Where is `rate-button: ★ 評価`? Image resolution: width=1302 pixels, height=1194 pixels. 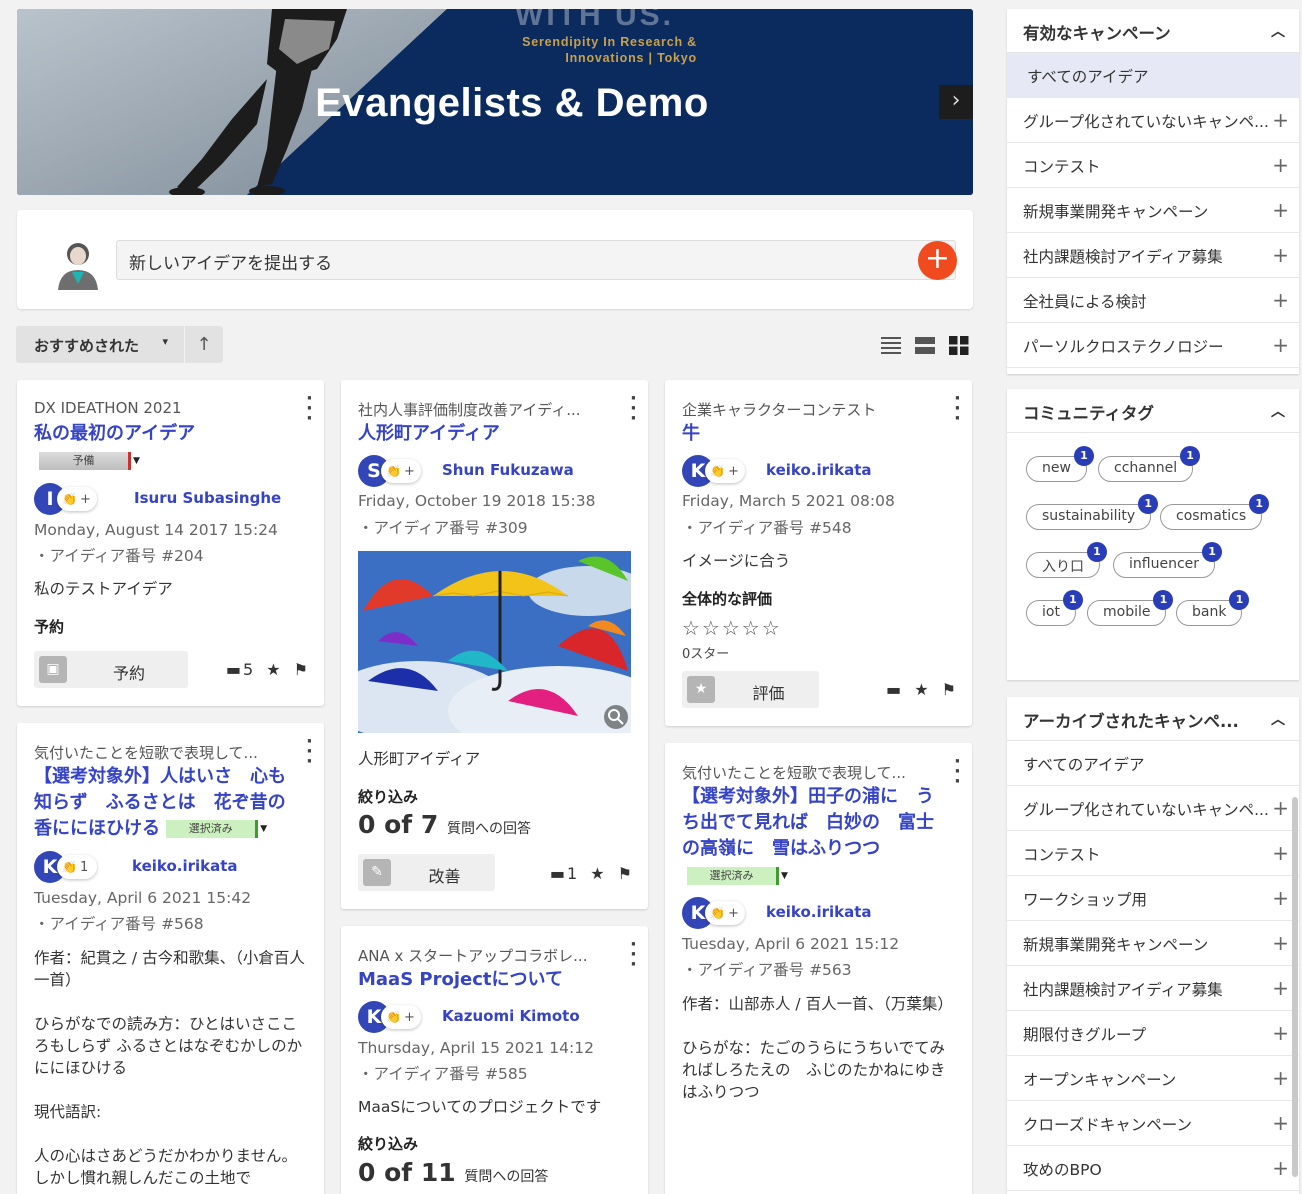 rate-button: ★ 評価 is located at coordinates (750, 689).